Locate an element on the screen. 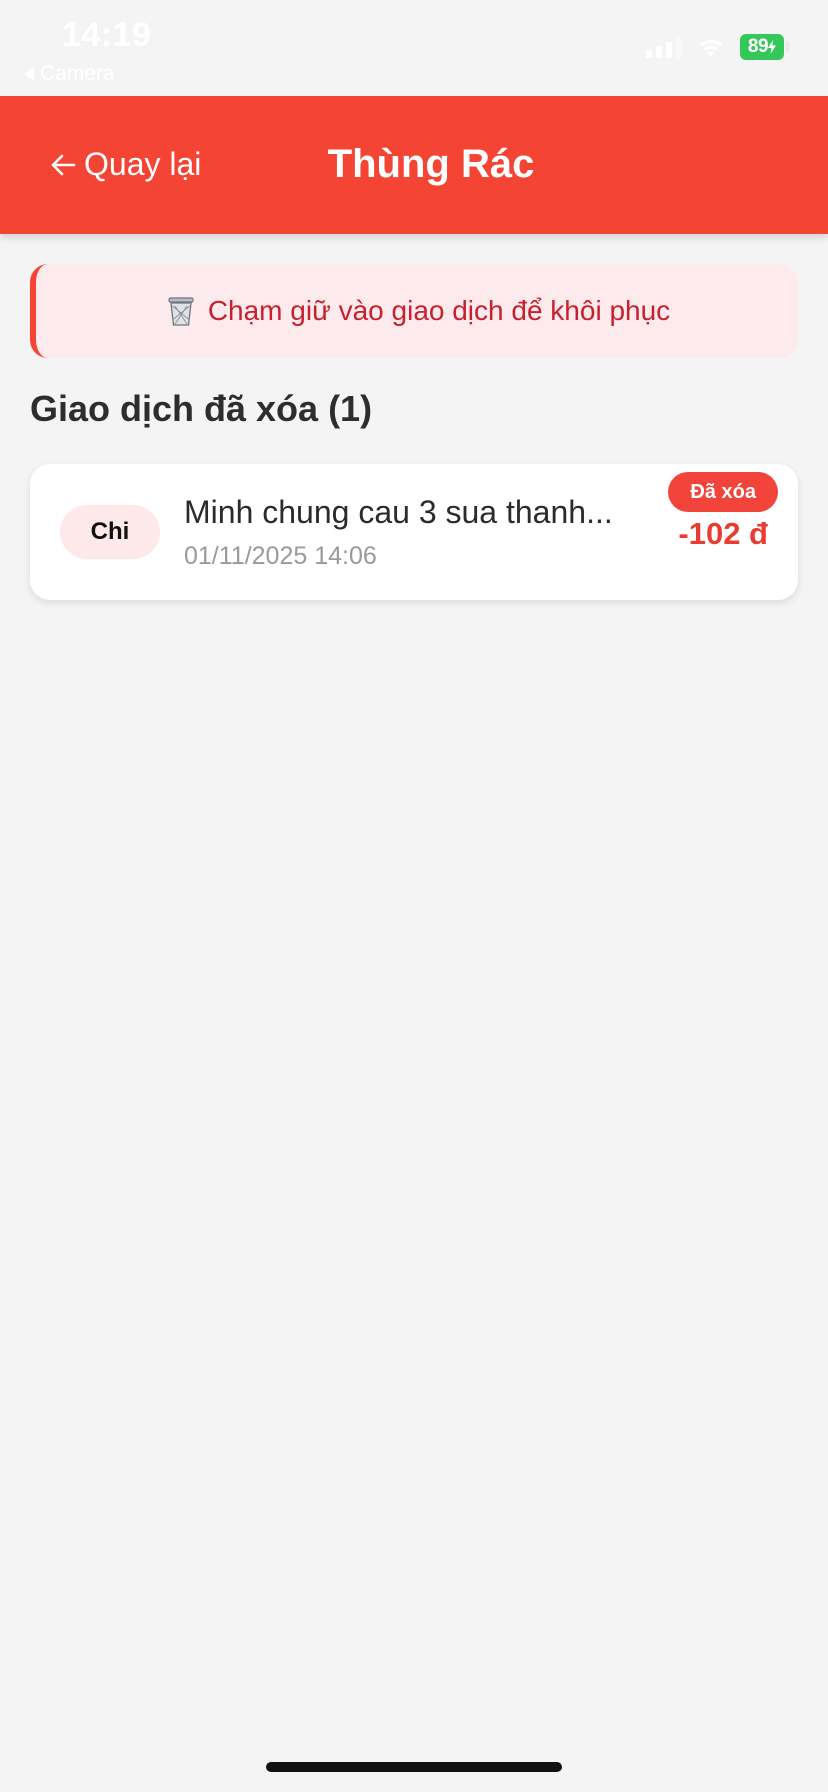 This screenshot has width=828, height=1792. status-back-label: Camera is located at coordinates (77, 73).